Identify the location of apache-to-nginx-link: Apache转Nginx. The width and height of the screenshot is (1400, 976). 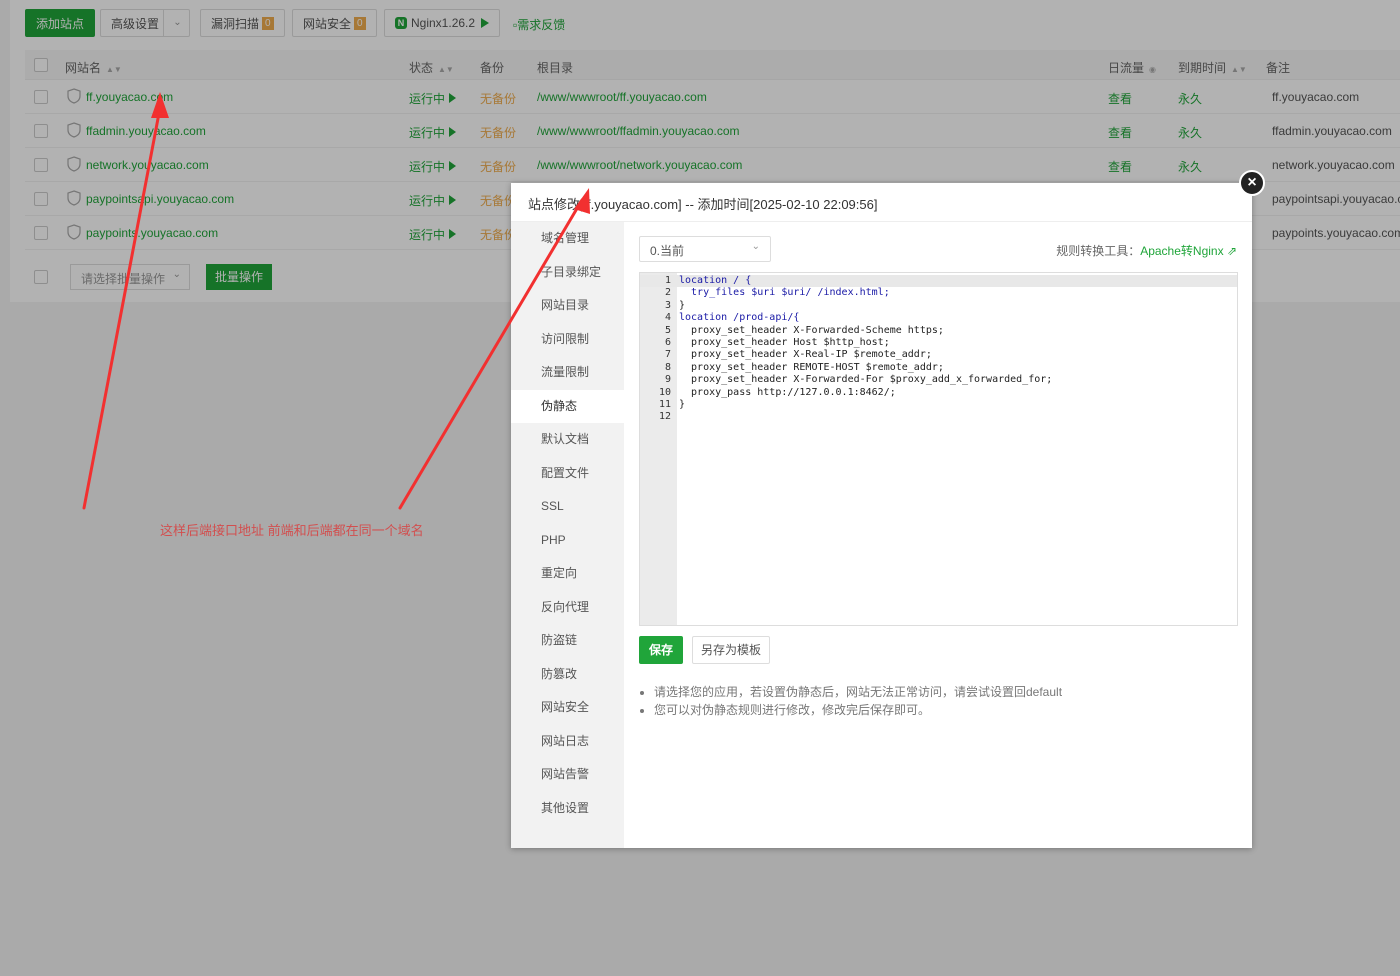
(1181, 251).